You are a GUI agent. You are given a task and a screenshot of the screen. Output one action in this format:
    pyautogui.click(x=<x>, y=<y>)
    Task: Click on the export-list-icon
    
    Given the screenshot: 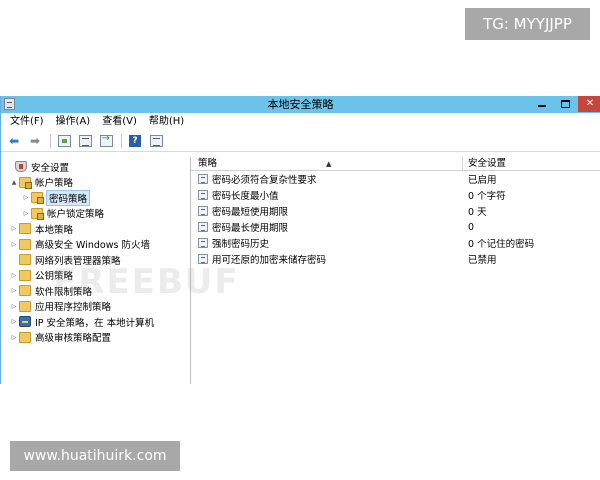 What is the action you would take?
    pyautogui.click(x=106, y=140)
    